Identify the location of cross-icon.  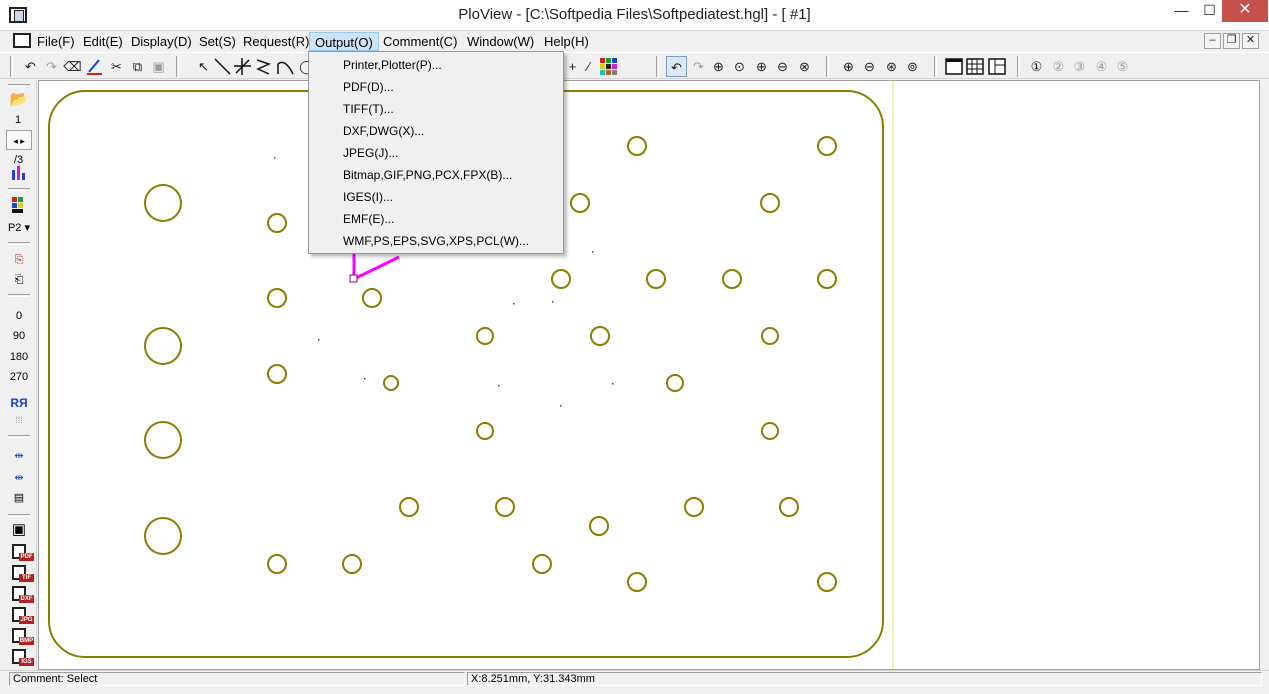
(242, 66).